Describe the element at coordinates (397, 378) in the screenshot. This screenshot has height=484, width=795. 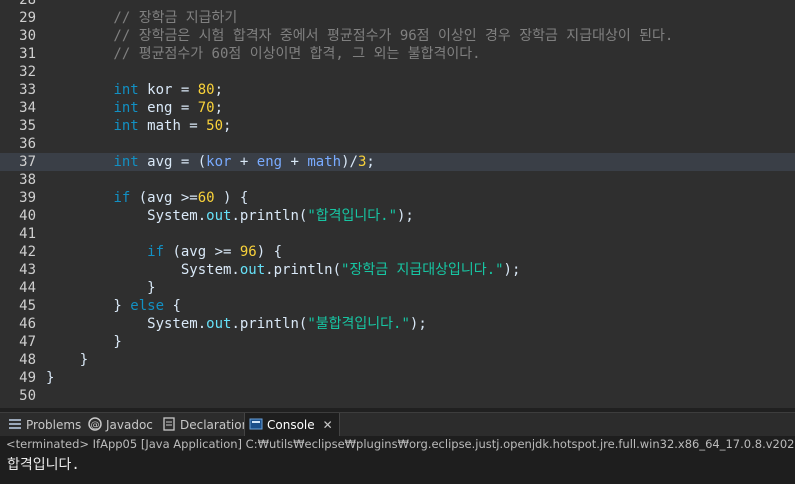
I see `code-line: 49}` at that location.